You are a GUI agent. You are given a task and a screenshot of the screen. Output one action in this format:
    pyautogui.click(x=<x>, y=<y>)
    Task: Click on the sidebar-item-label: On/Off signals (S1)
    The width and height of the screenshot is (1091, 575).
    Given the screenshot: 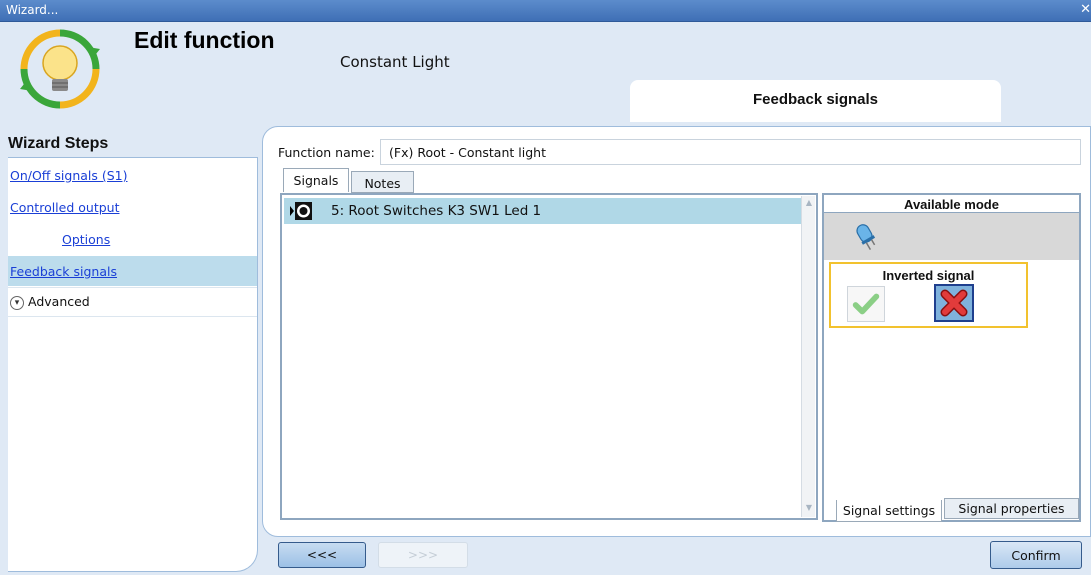 What is the action you would take?
    pyautogui.click(x=69, y=175)
    